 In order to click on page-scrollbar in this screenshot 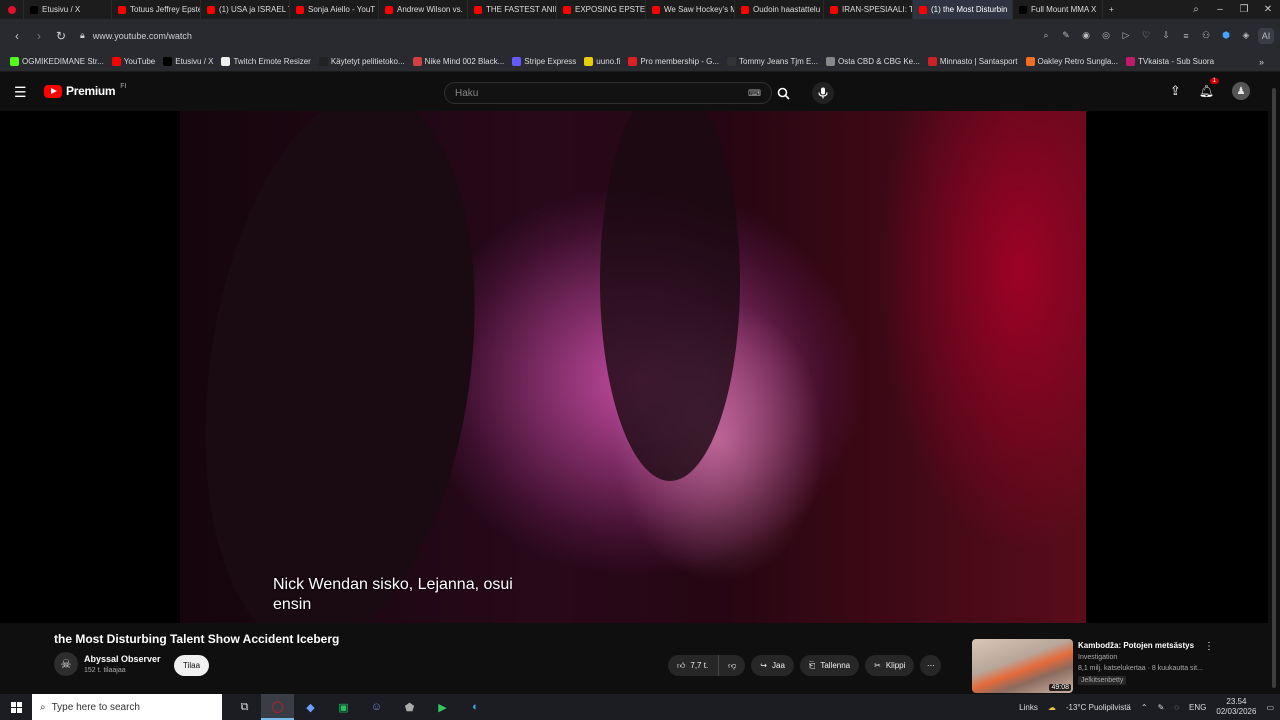, I will do `click(1274, 383)`.